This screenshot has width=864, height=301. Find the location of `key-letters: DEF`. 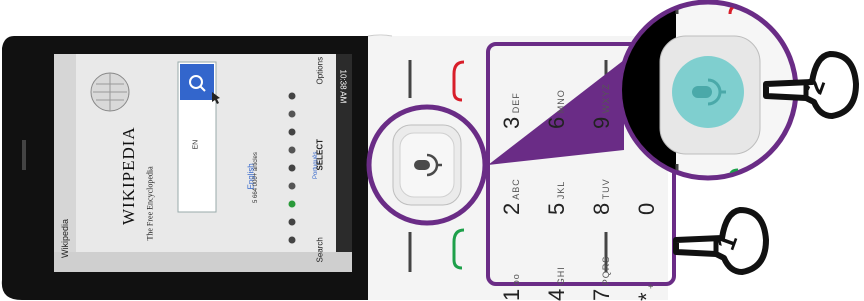

key-letters: DEF is located at coordinates (516, 104).